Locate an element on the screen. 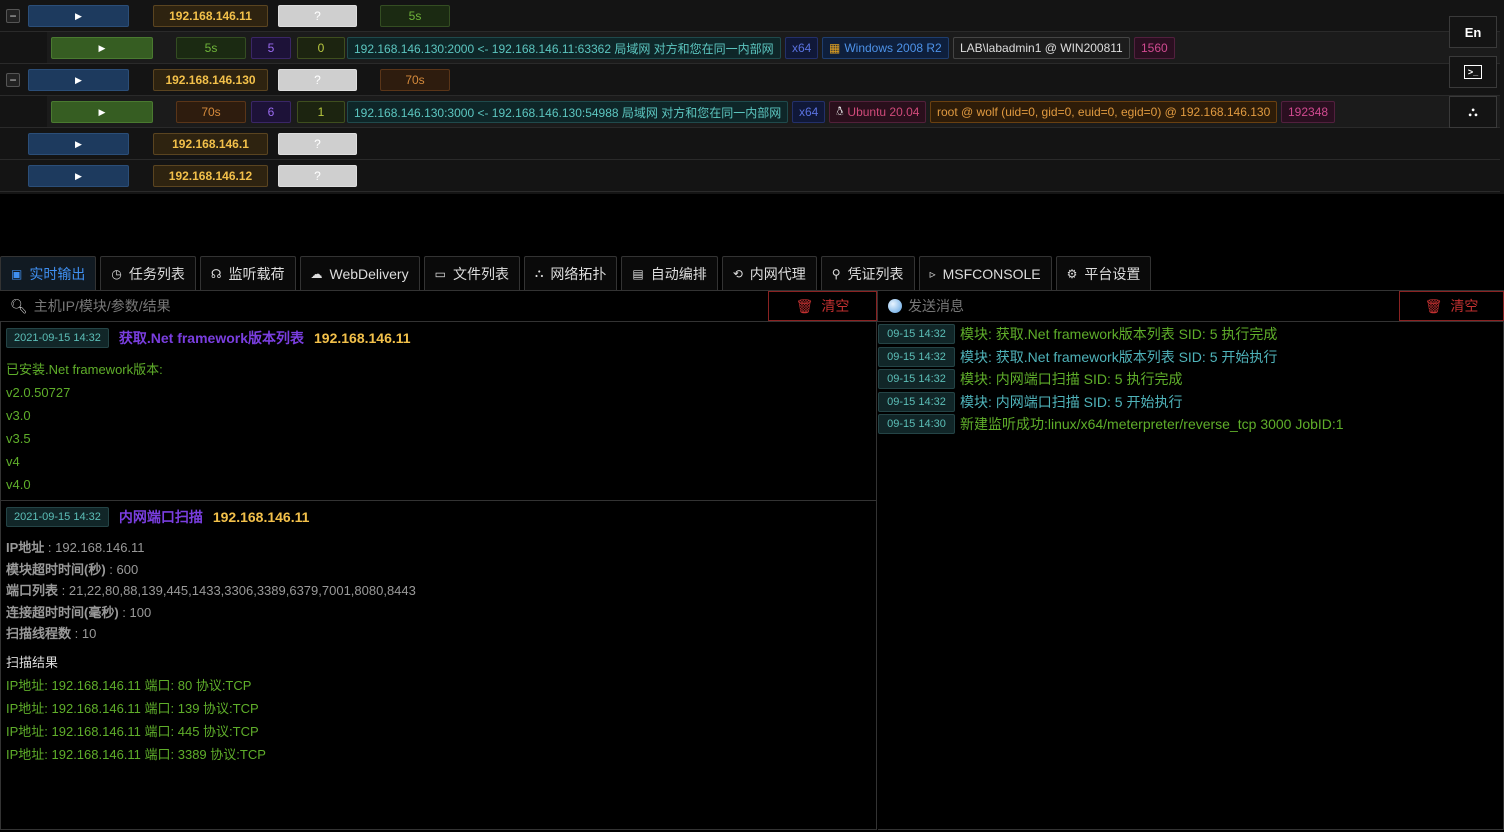 The height and width of the screenshot is (832, 1504). tab-10: ⚙ 平台设置 is located at coordinates (1103, 273).